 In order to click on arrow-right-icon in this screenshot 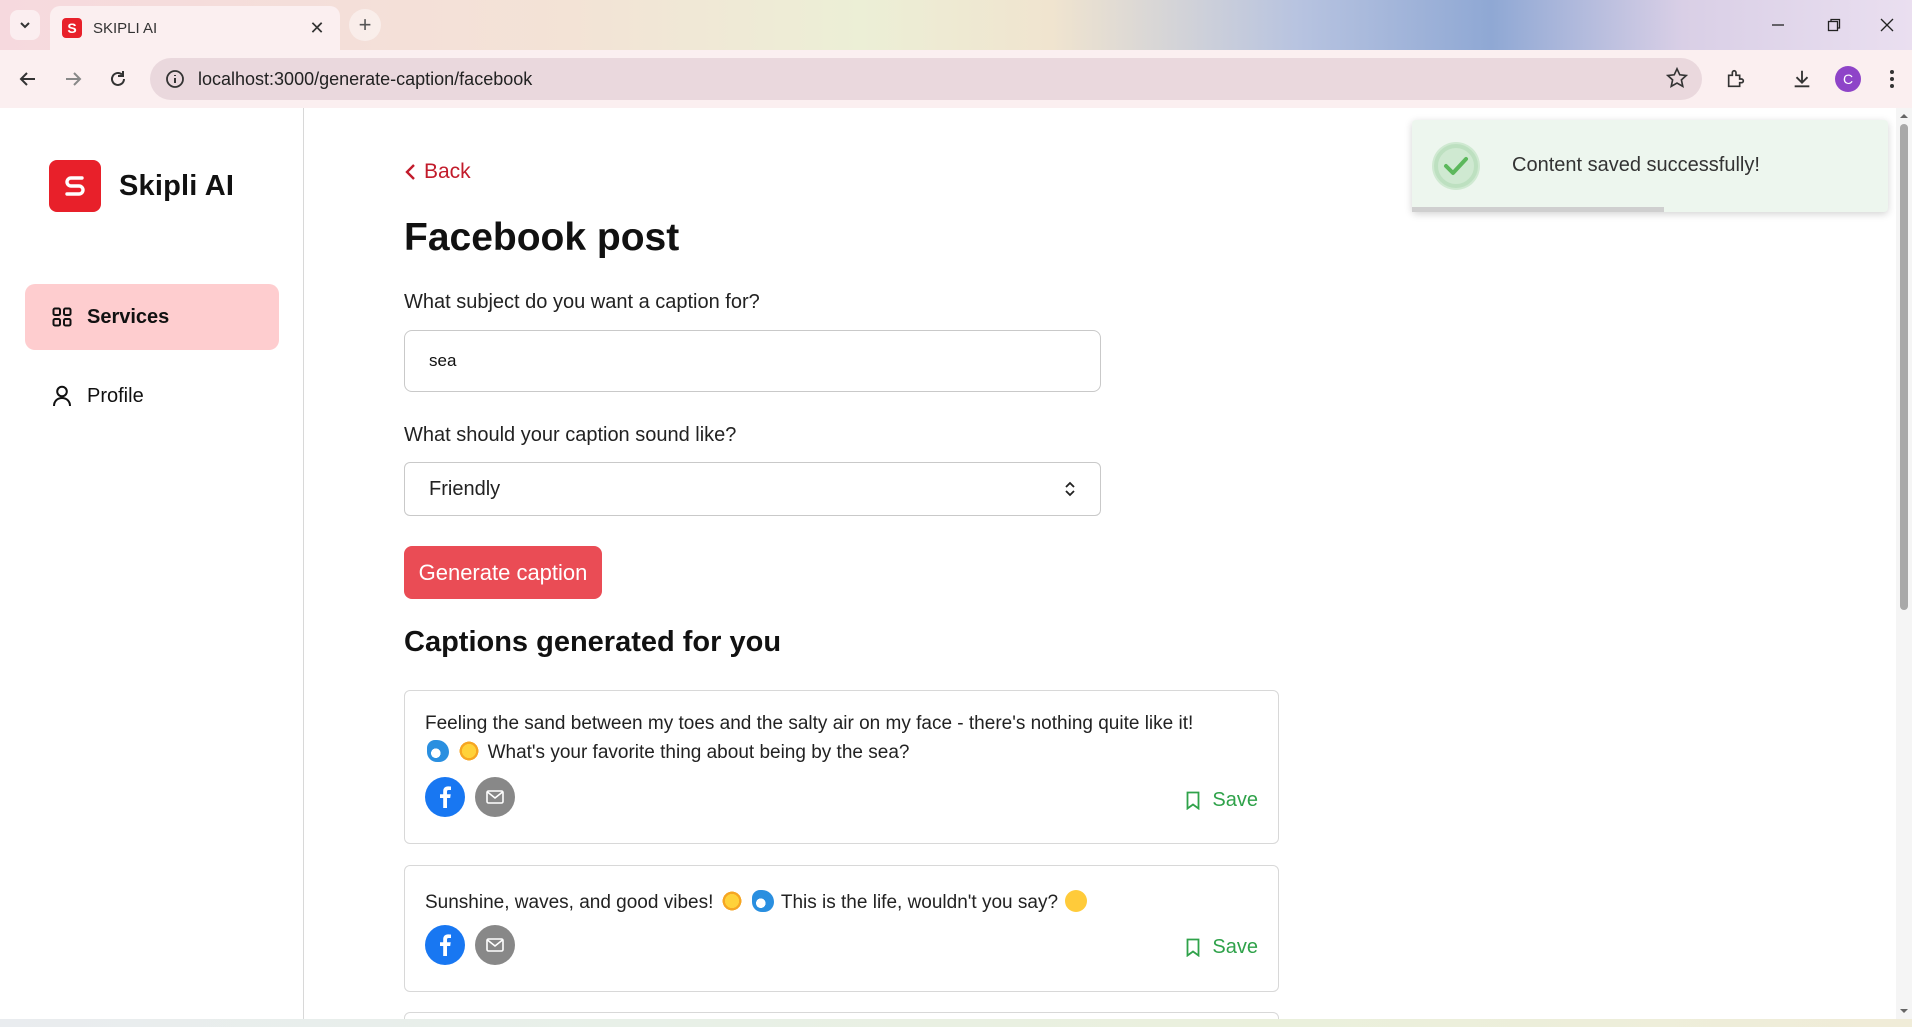, I will do `click(74, 79)`.